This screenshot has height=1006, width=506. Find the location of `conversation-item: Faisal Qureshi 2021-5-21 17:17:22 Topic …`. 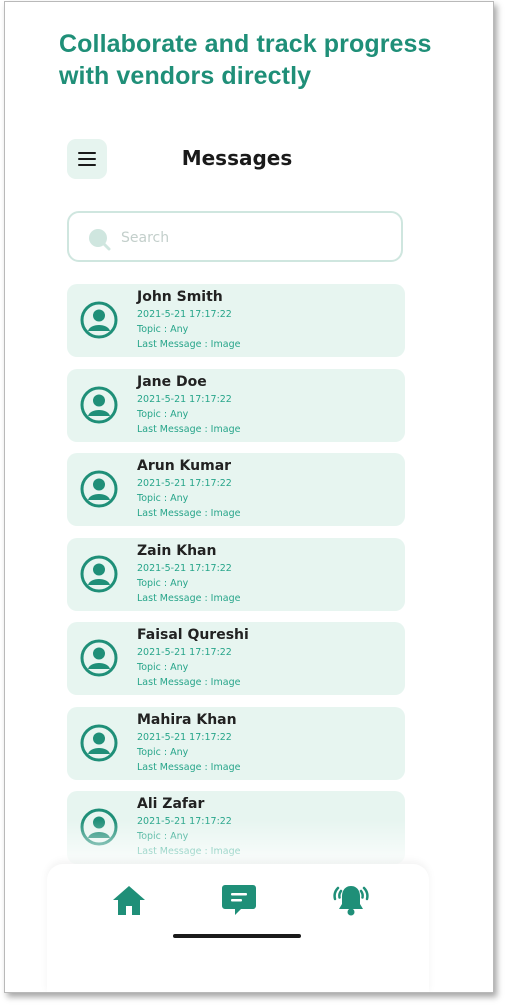

conversation-item: Faisal Qureshi 2021-5-21 17:17:22 Topic … is located at coordinates (236, 658).